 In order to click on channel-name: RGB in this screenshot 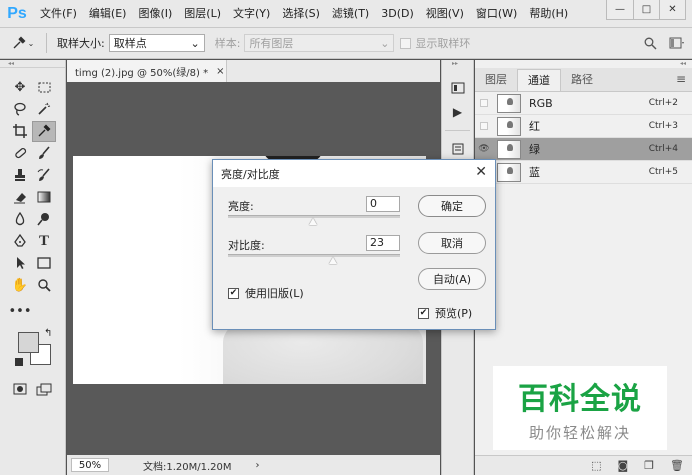, I will do `click(541, 103)`.